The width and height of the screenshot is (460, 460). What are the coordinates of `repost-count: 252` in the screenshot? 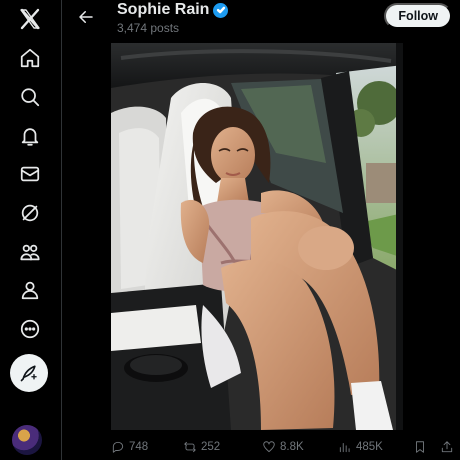 It's located at (211, 447).